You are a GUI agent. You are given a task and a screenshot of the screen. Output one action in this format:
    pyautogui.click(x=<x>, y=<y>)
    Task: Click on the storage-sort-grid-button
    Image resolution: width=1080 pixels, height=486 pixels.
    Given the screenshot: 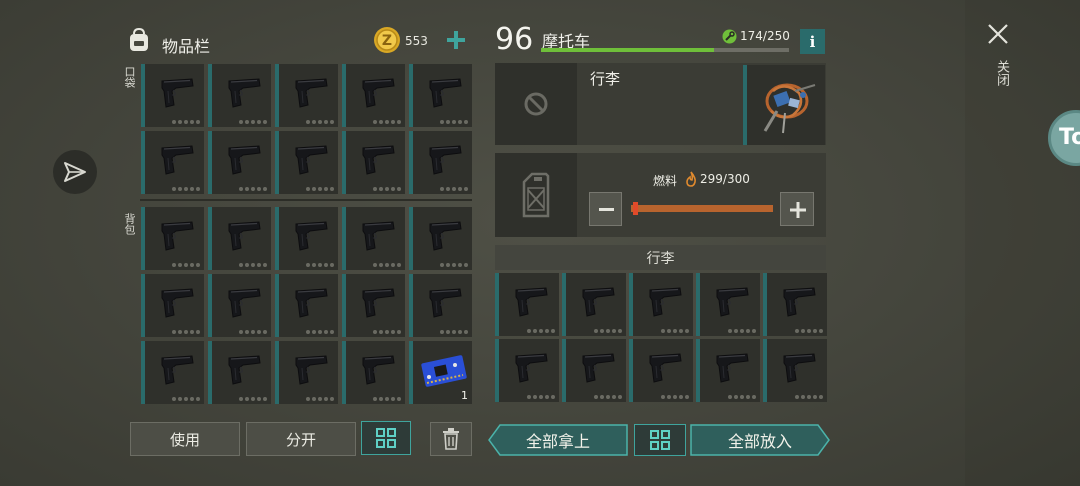 What is the action you would take?
    pyautogui.click(x=660, y=440)
    